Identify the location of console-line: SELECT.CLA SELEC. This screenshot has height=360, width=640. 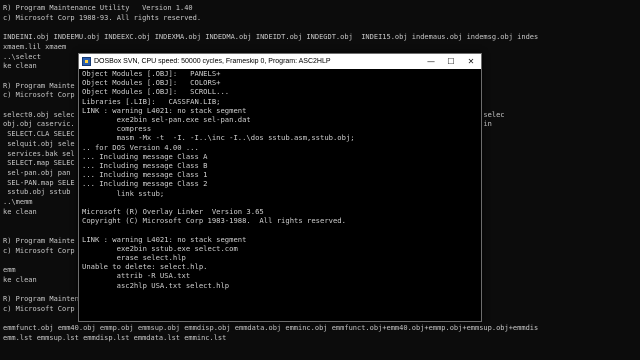
(39, 134).